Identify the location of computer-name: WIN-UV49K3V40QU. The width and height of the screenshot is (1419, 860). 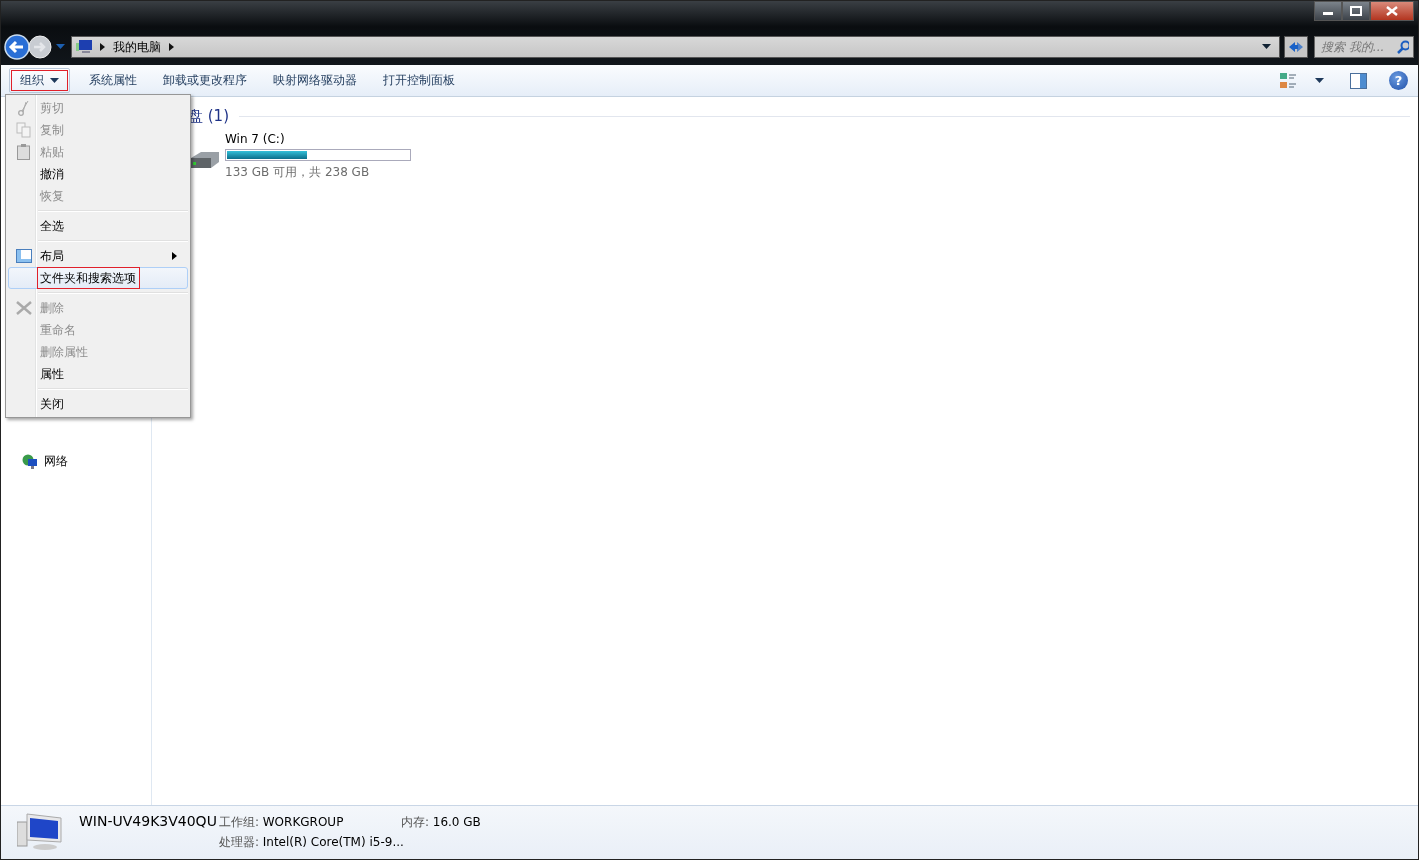
(148, 821).